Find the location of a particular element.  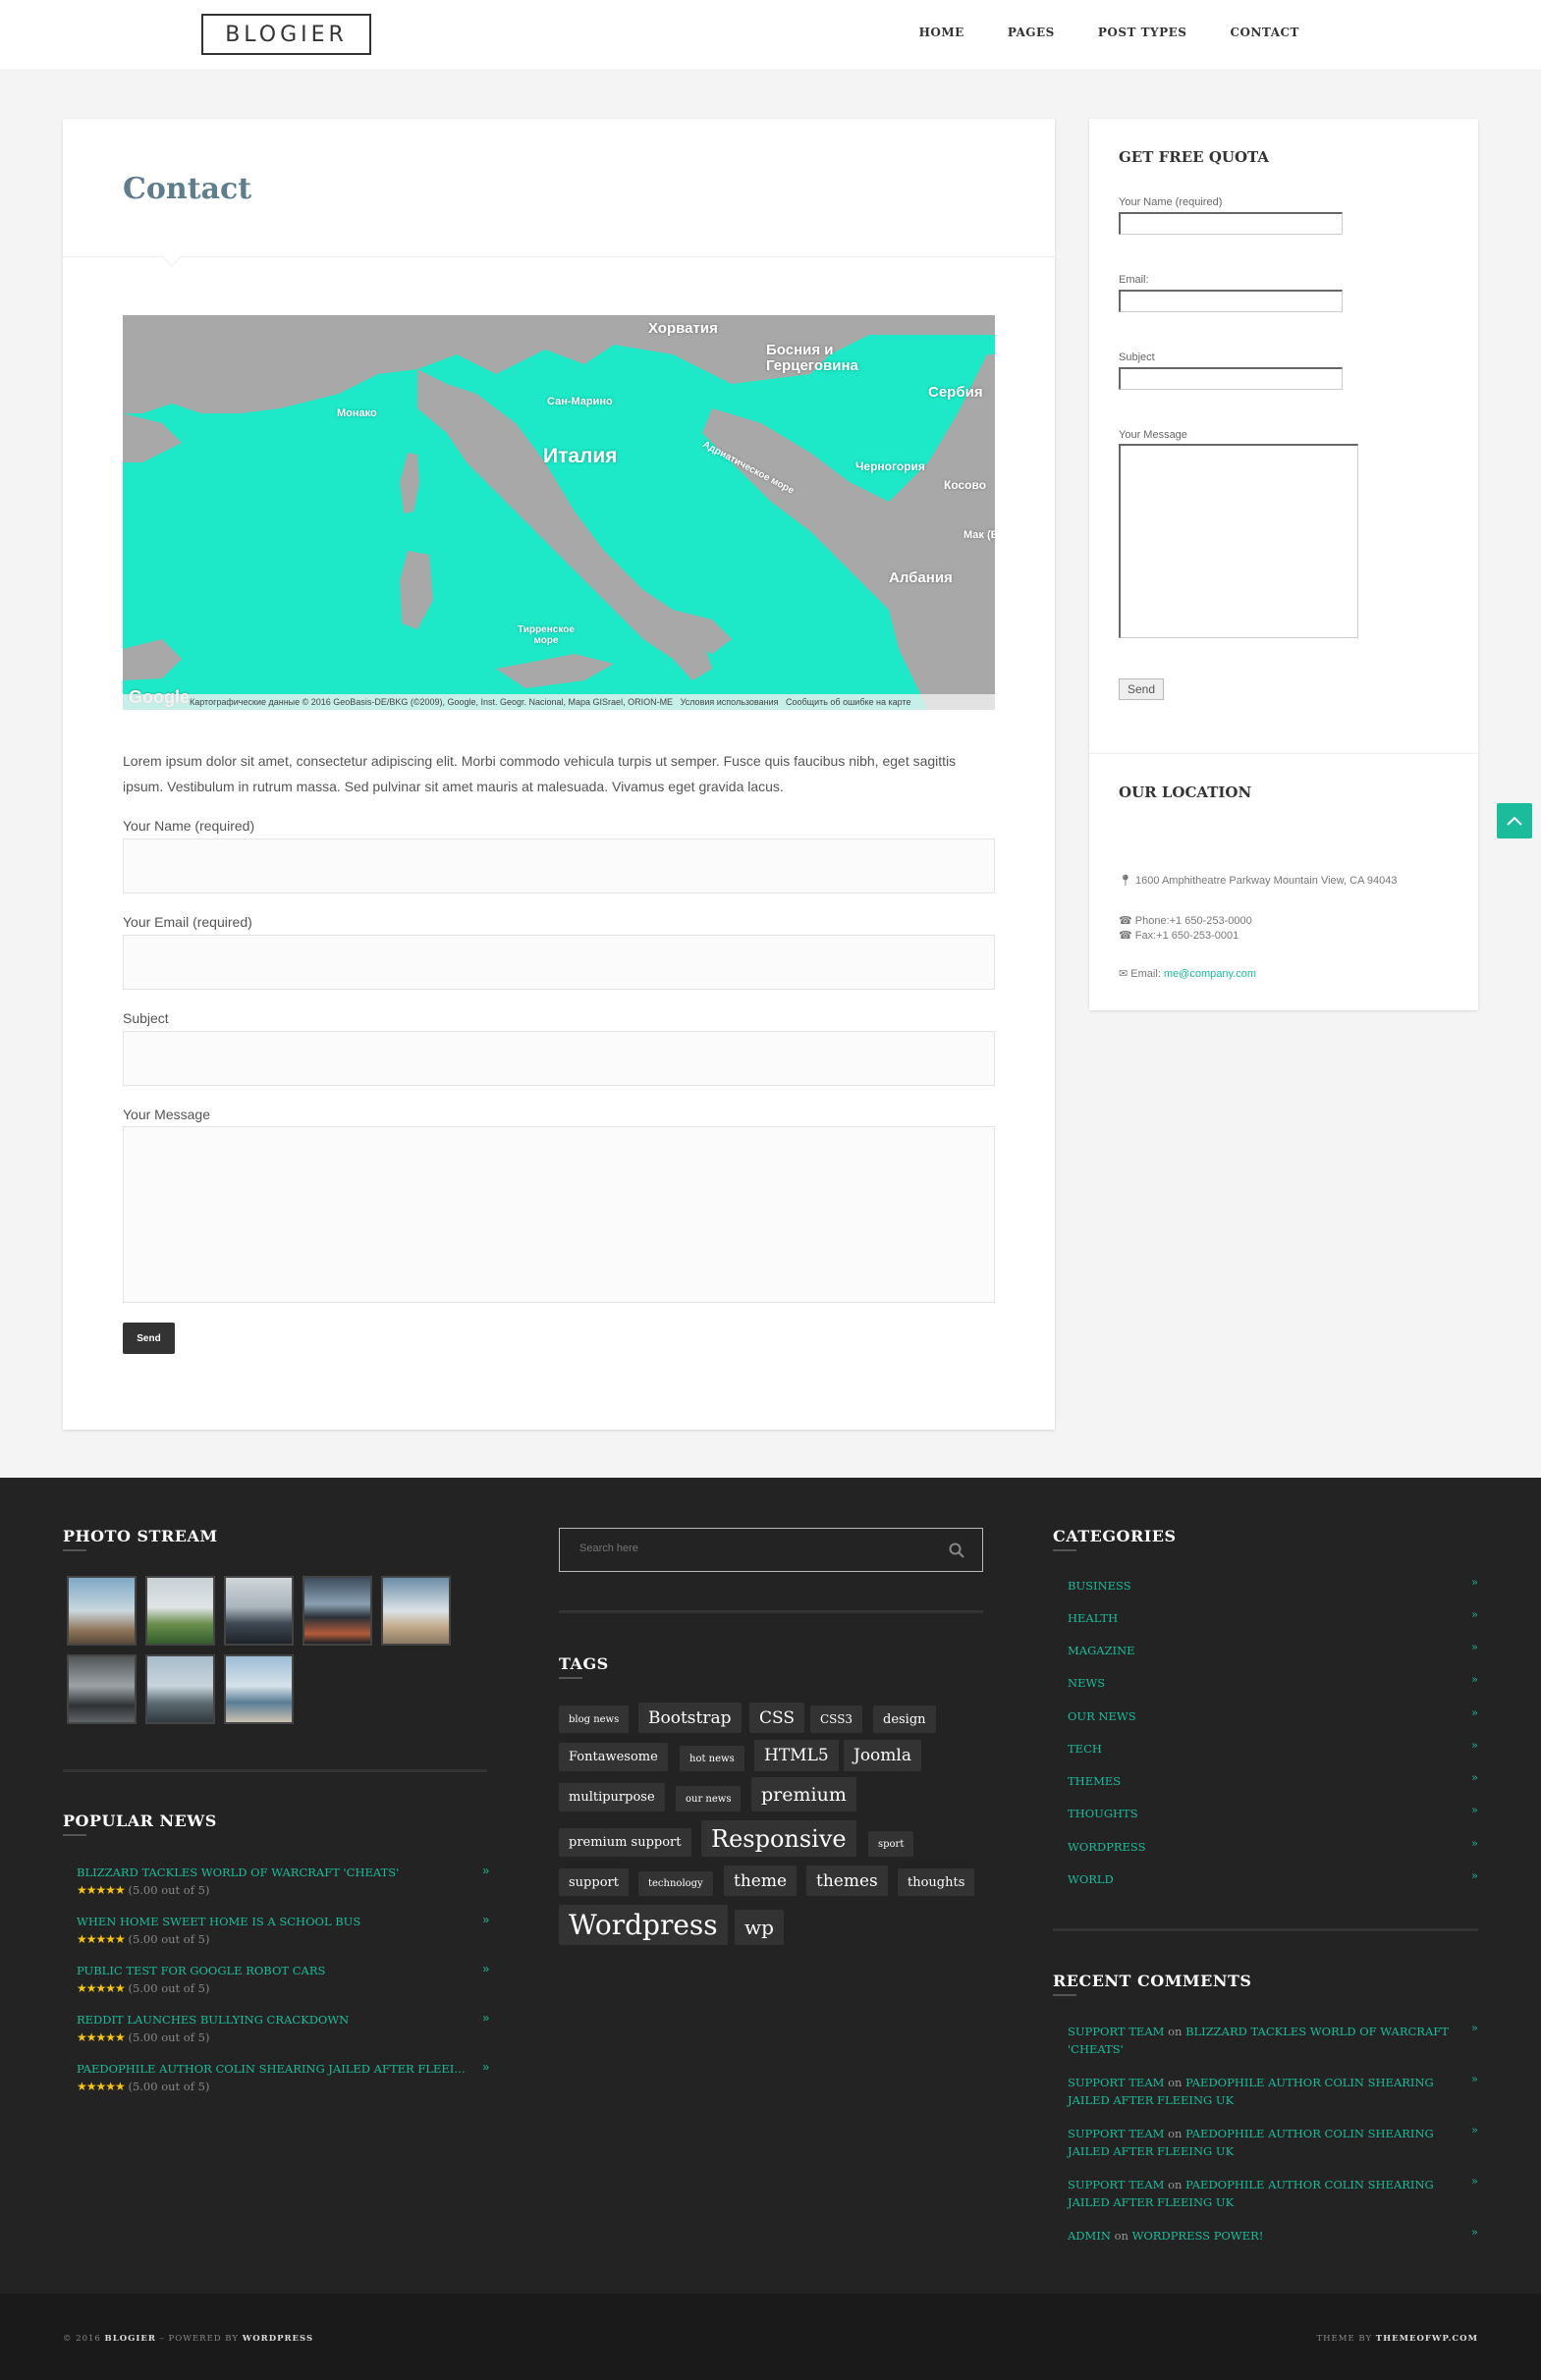

category-link: THEMES » is located at coordinates (1273, 1779).